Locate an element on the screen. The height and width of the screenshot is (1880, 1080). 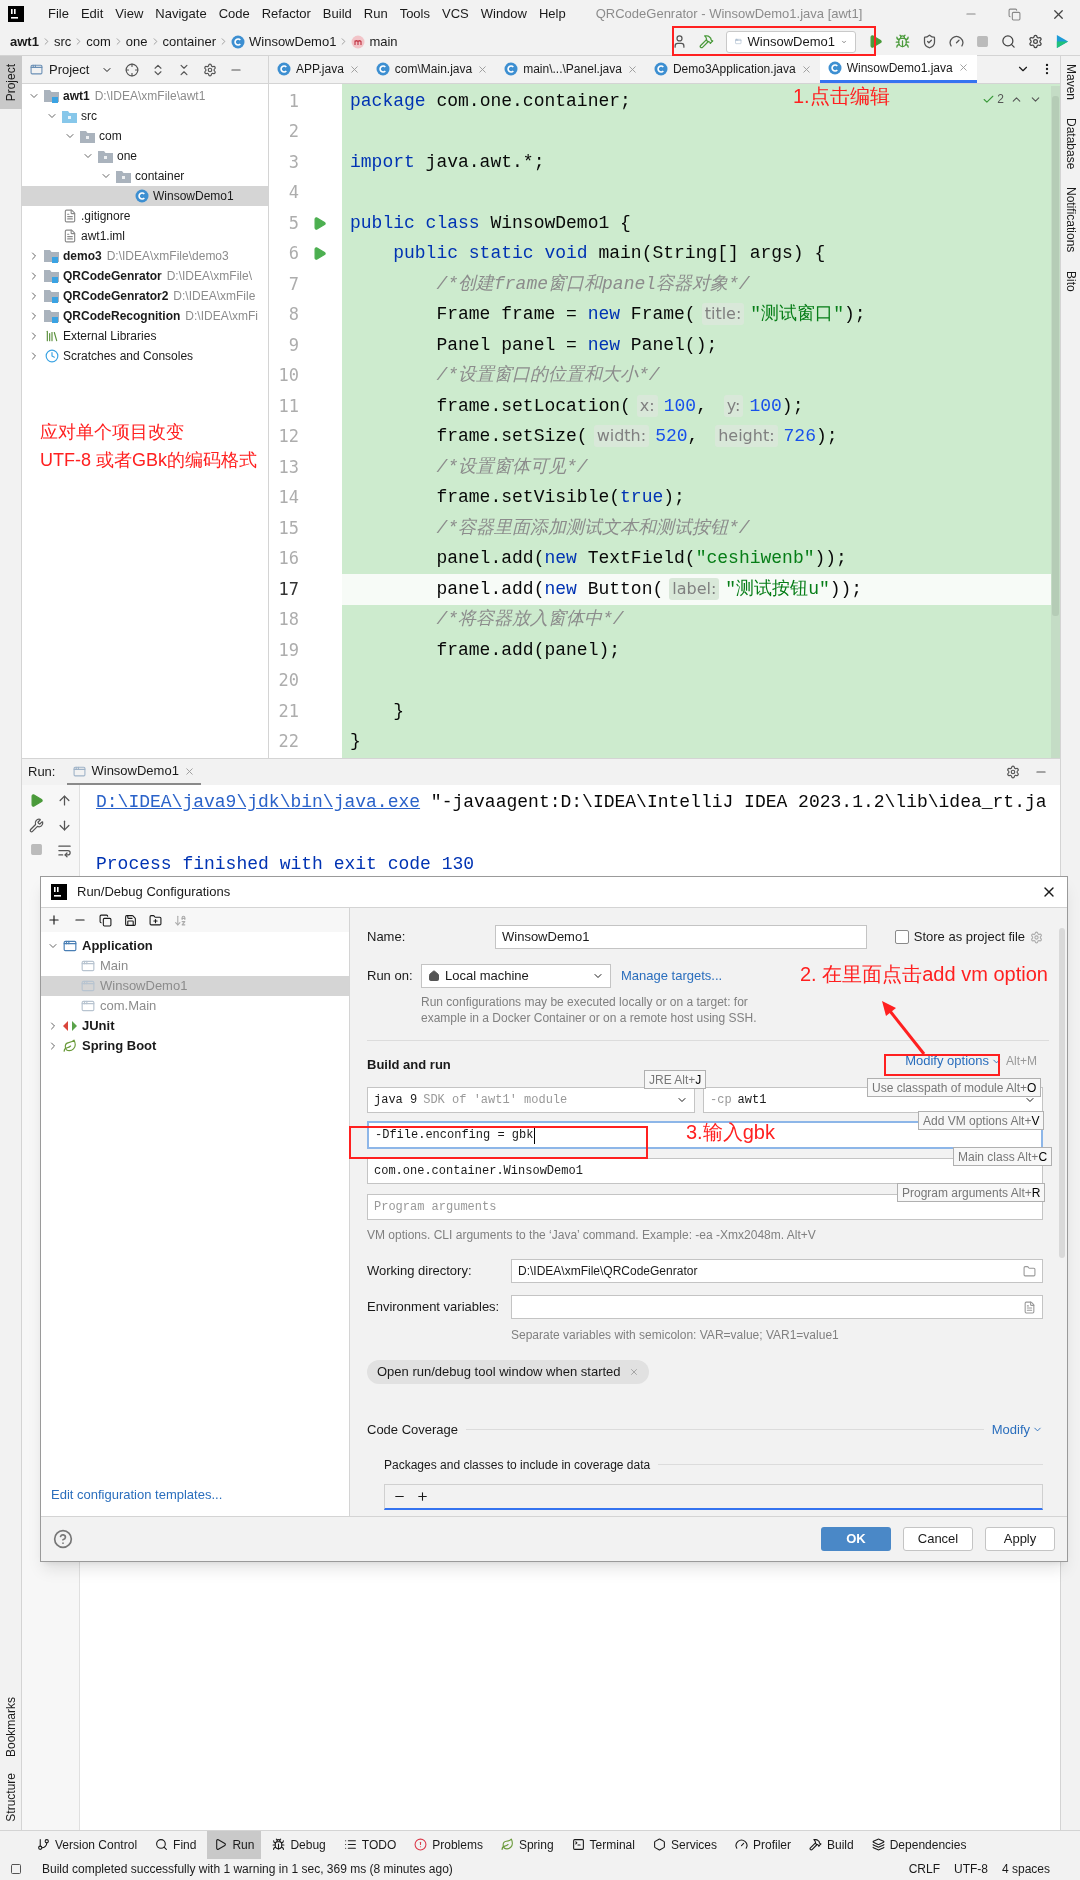
configuration-item: Spring Boot is located at coordinates (195, 1046).